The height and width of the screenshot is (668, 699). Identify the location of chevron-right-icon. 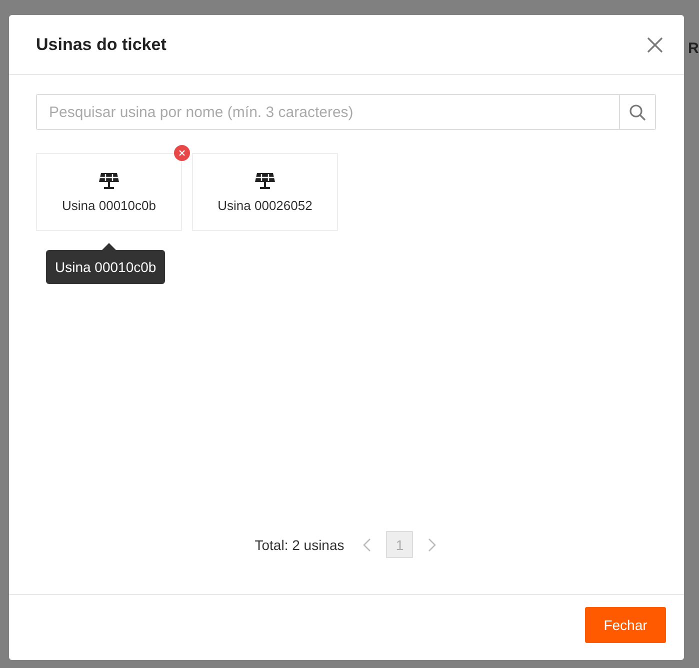
(432, 545).